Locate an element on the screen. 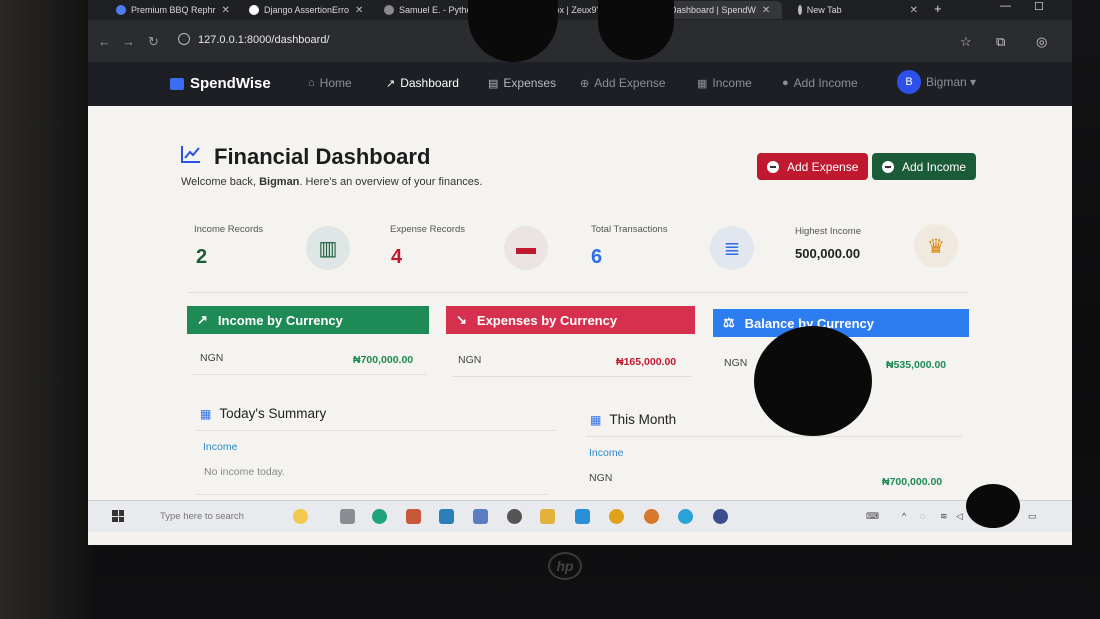 The height and width of the screenshot is (619, 1100). stat-label: Total Transactions is located at coordinates (629, 229).